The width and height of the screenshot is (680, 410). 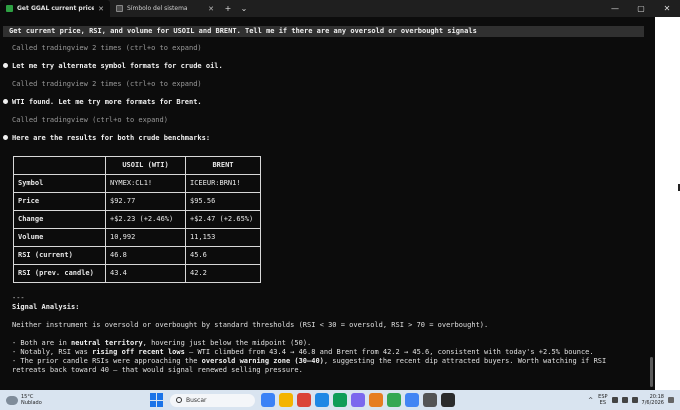 I want to click on row-label: RSI (prev. candle), so click(x=59, y=273).